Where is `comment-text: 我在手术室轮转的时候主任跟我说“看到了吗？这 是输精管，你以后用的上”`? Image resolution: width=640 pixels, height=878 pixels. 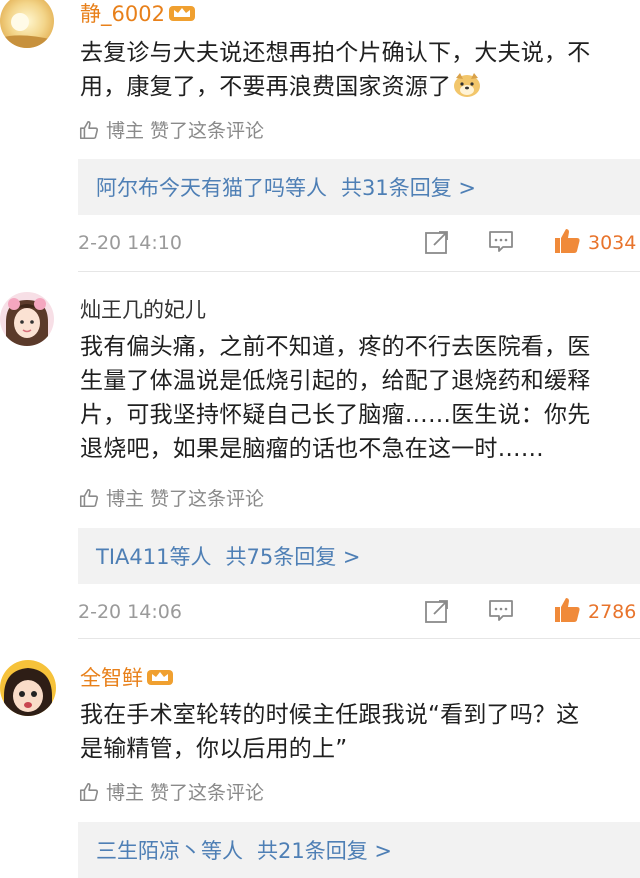
comment-text: 我在手术室轮转的时候主任跟我说“看到了吗？这 是输精管，你以后用的上” is located at coordinates (360, 732).